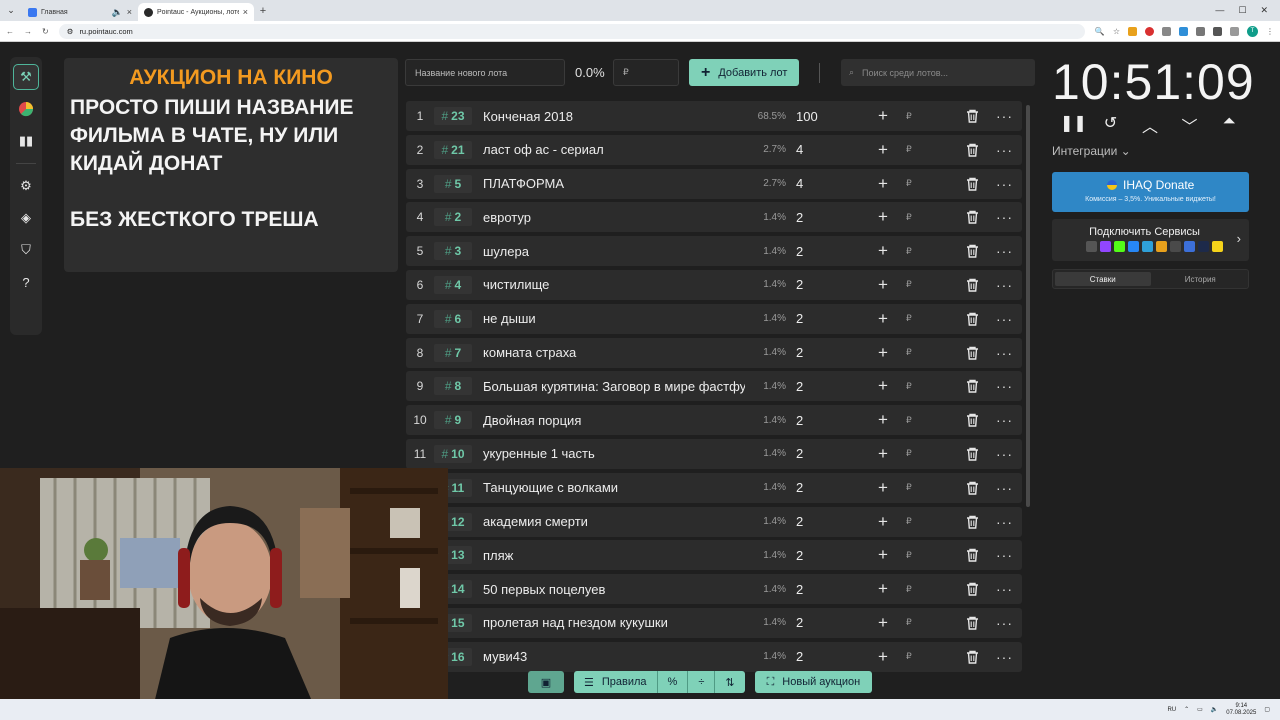  What do you see at coordinates (453, 318) in the screenshot?
I see `lot-id-badge: #6` at bounding box center [453, 318].